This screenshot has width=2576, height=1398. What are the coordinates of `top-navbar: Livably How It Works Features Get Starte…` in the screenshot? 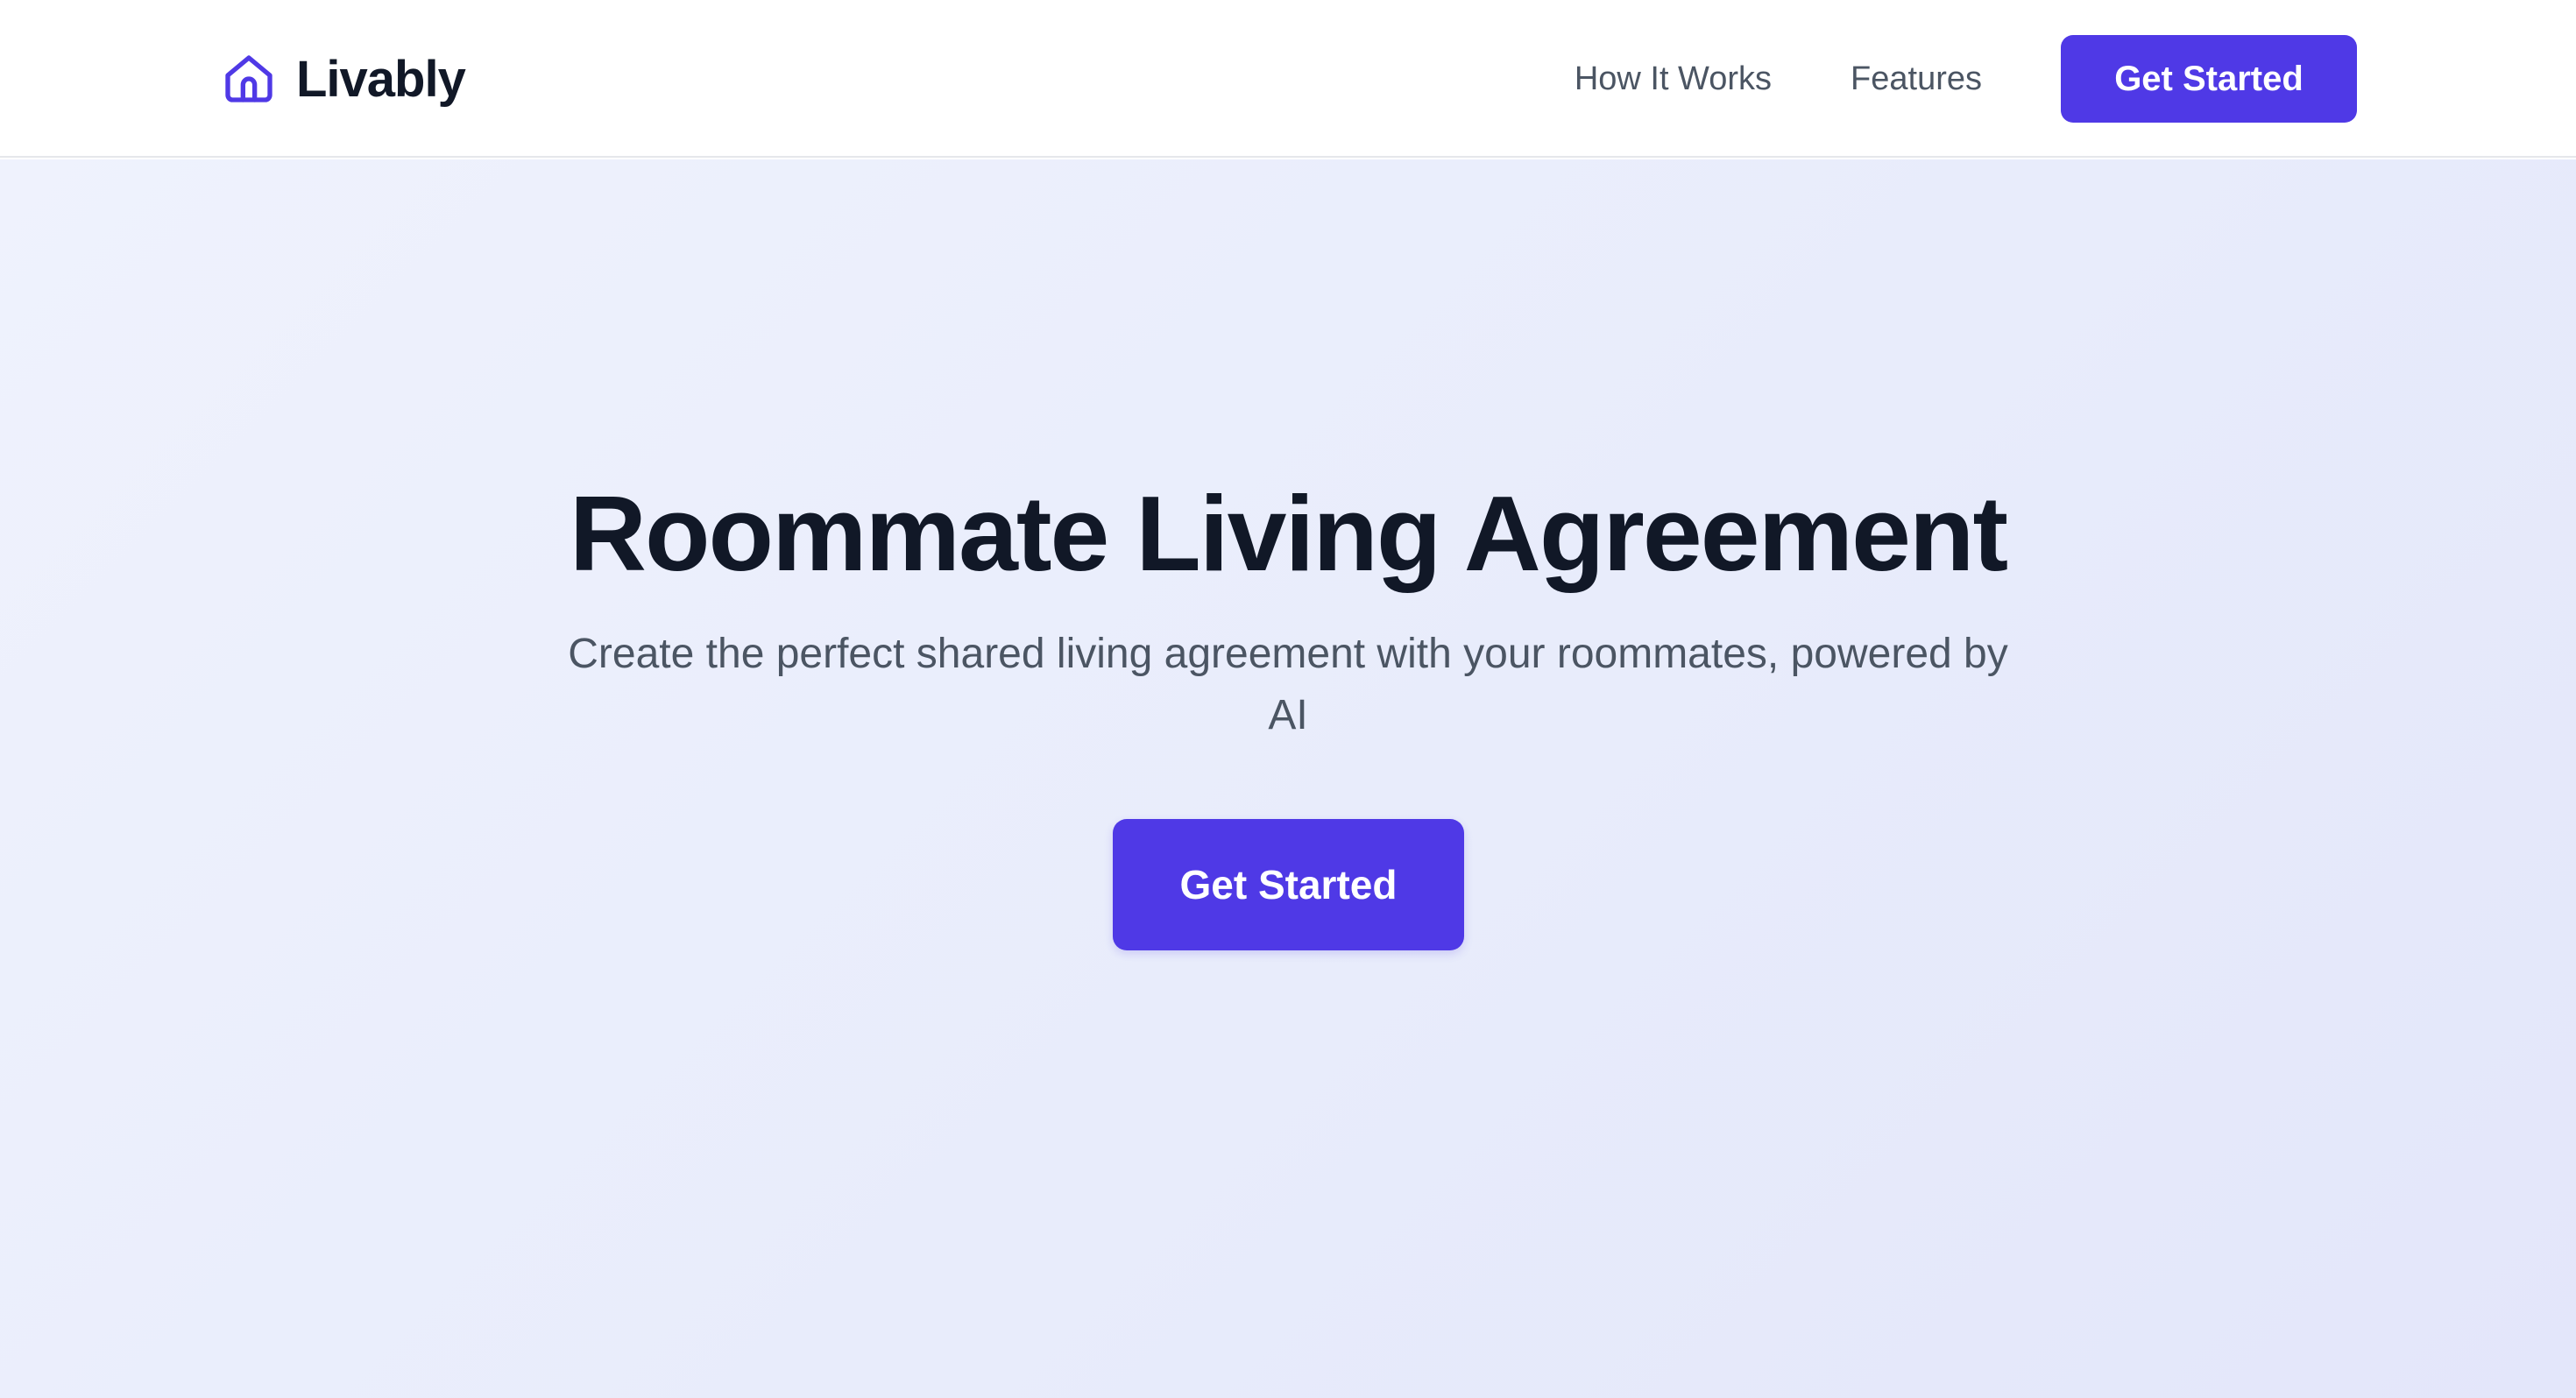 It's located at (1288, 79).